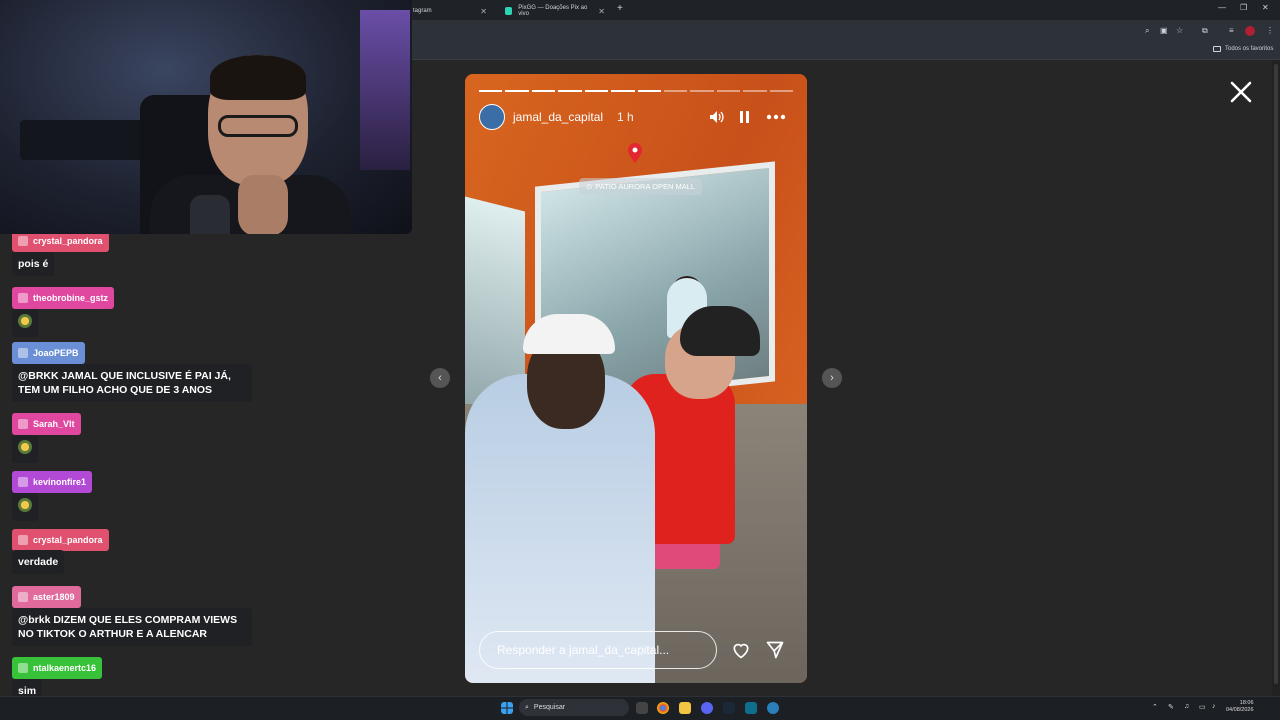 The image size is (1280, 720). I want to click on maximize-icon: ❐, so click(1243, 7).